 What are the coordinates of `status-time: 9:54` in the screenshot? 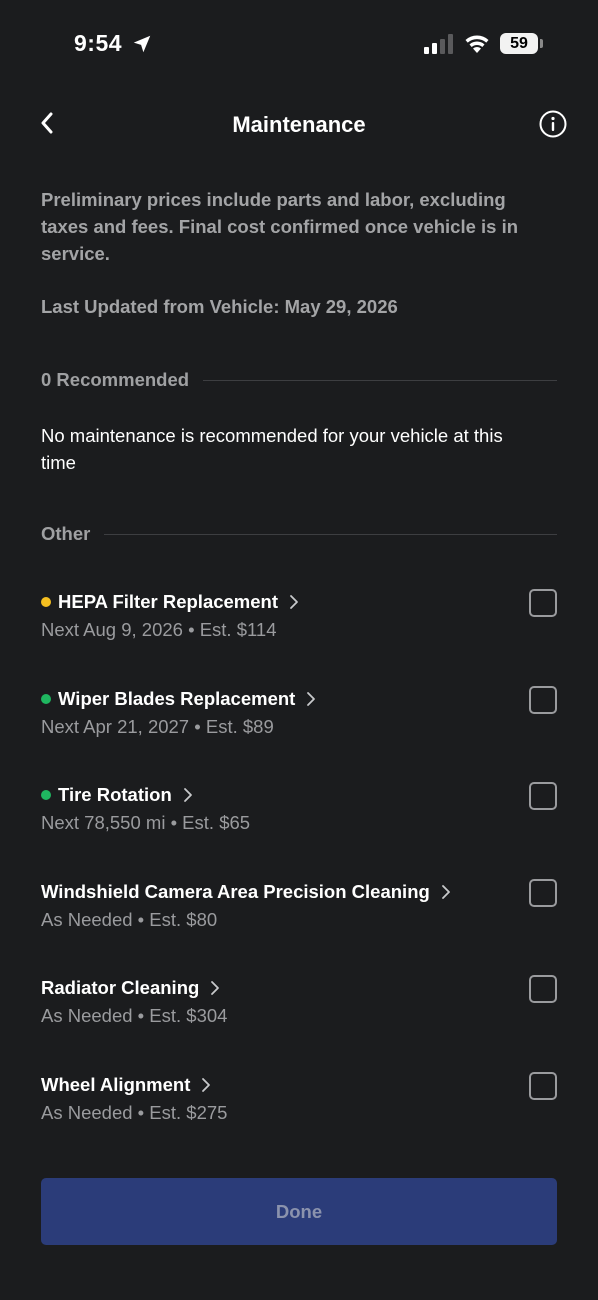 It's located at (98, 43).